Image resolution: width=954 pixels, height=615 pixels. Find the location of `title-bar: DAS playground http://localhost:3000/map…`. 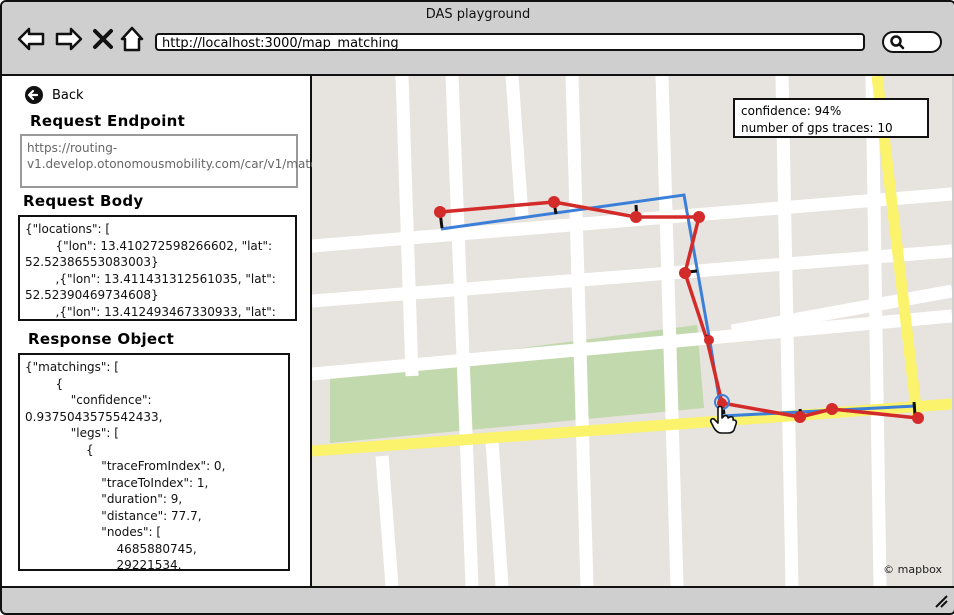

title-bar: DAS playground http://localhost:3000/map… is located at coordinates (478, 39).